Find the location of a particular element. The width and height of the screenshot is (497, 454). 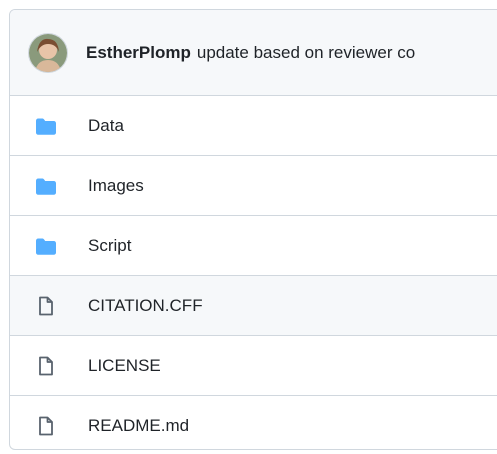

file-name-link: LICENSE is located at coordinates (124, 366).